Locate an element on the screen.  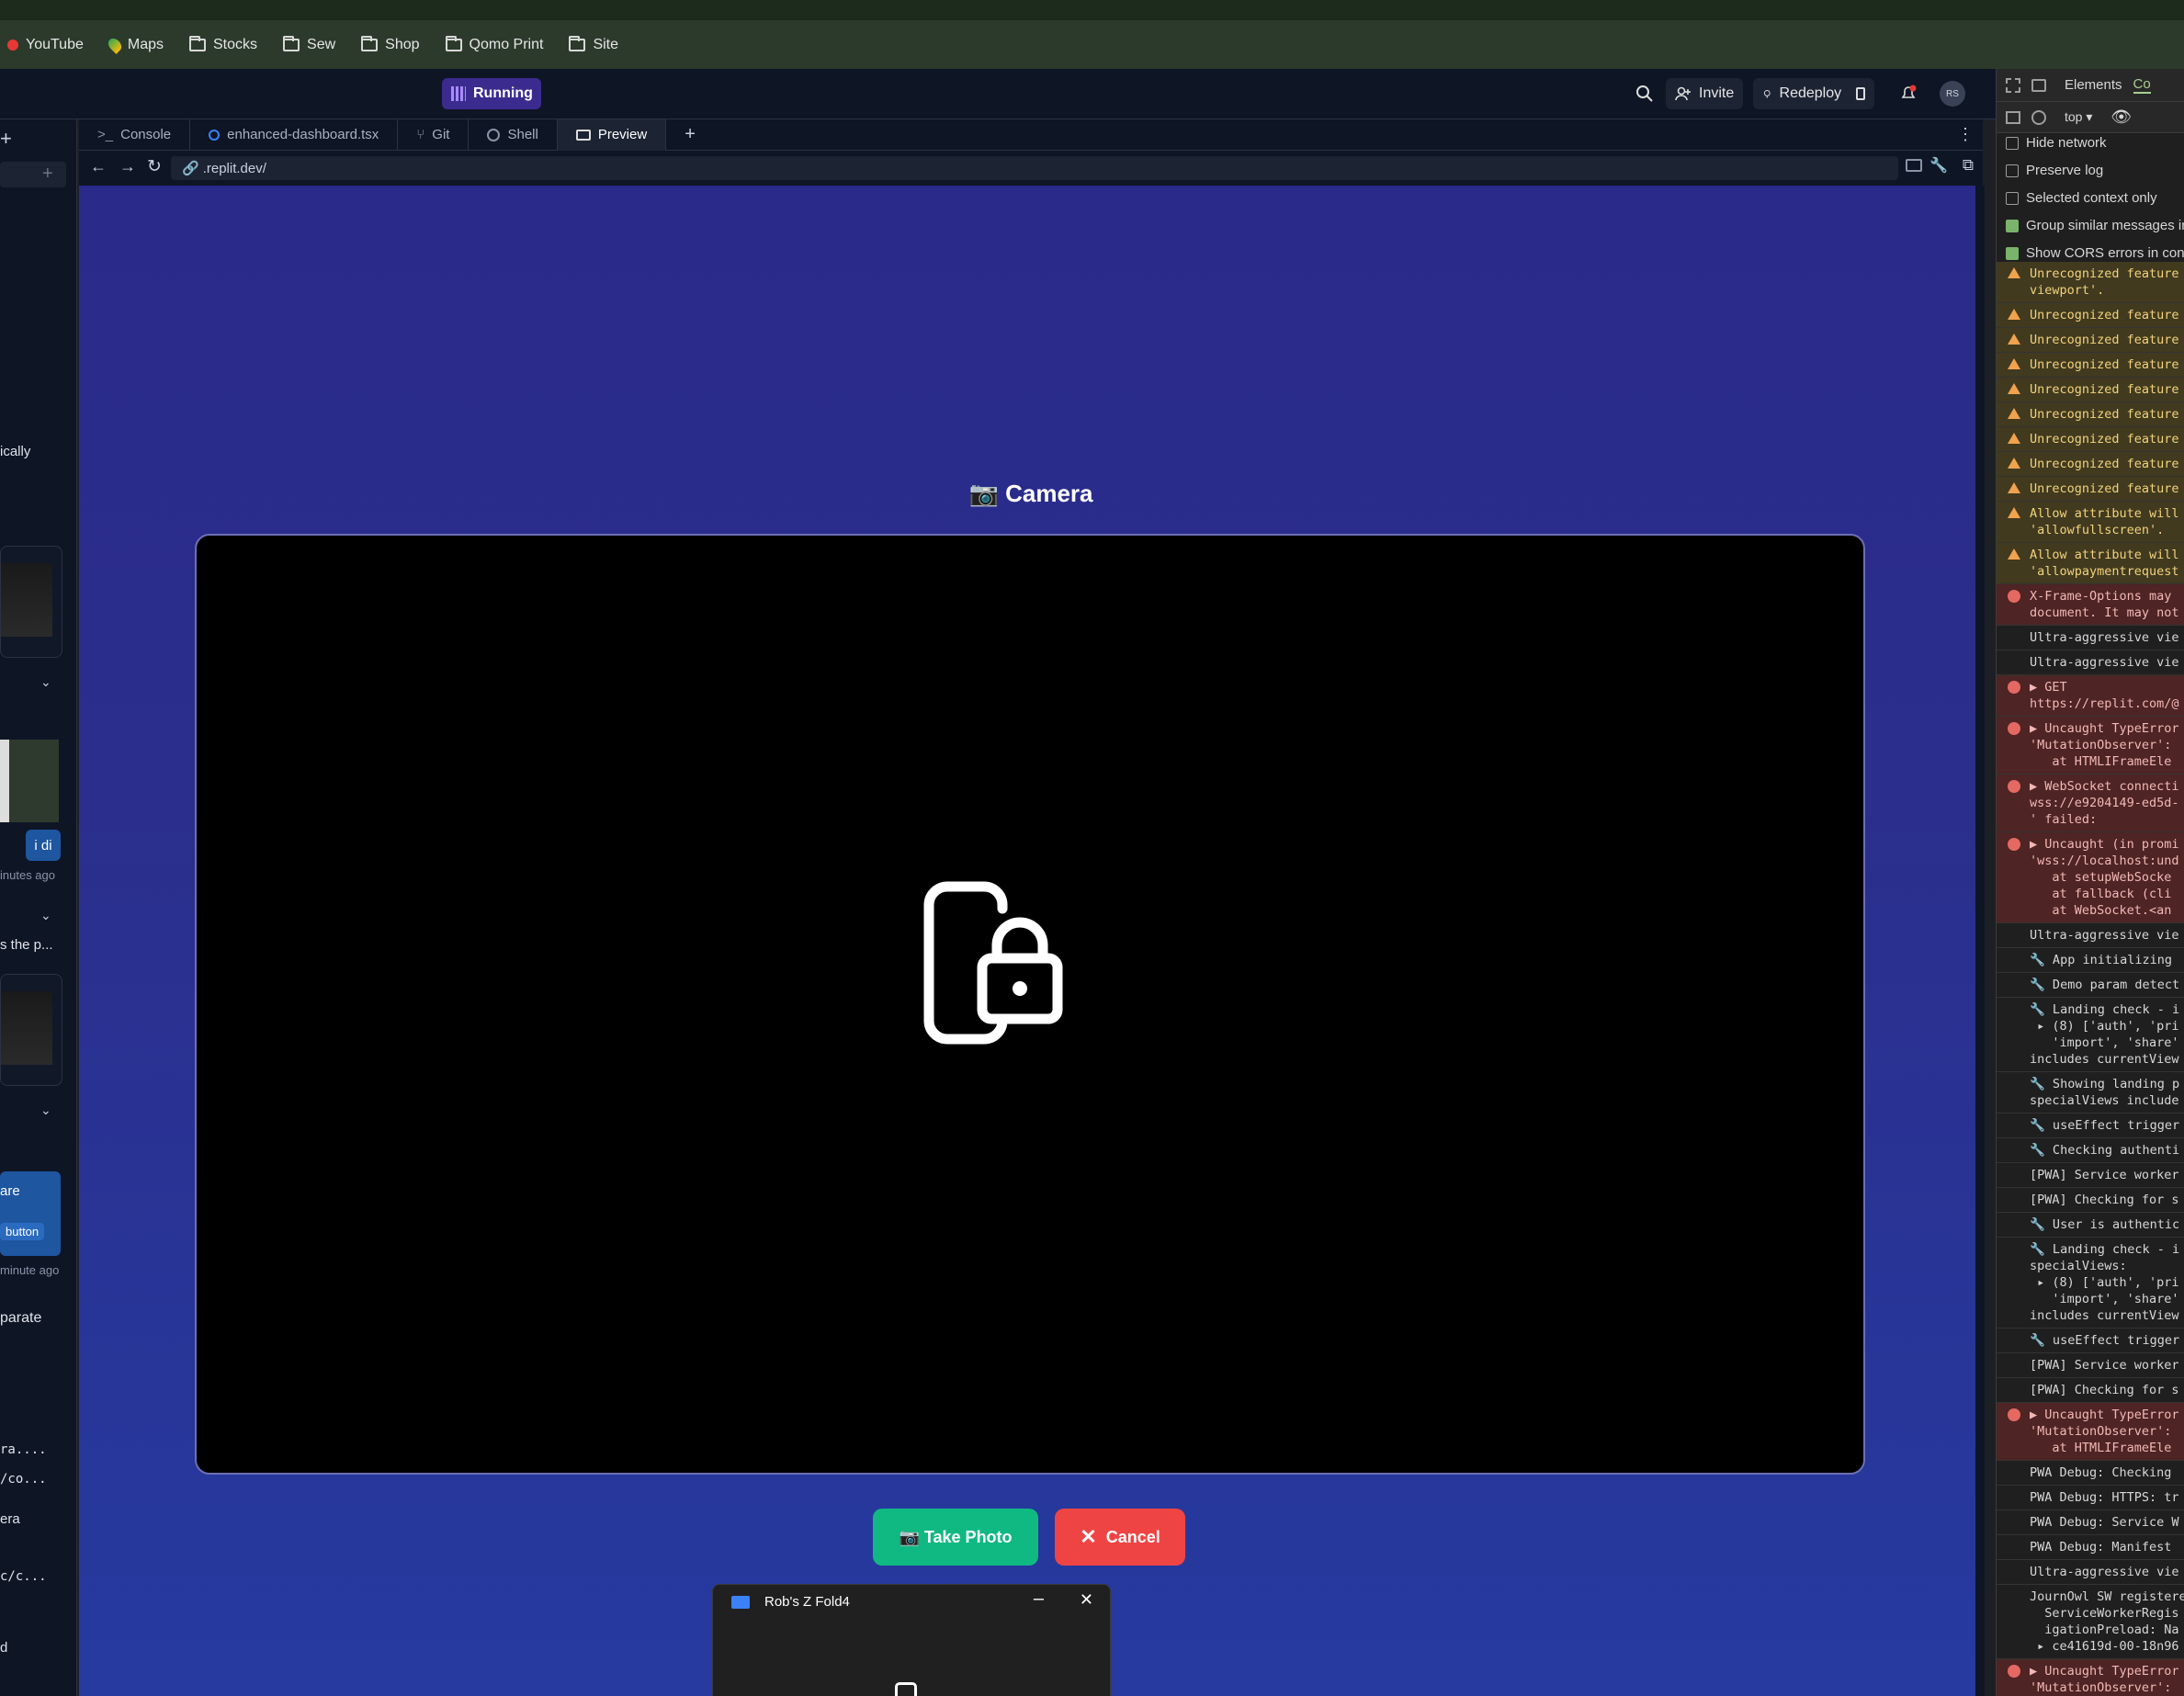
context-select: top ▾ is located at coordinates (2078, 117).